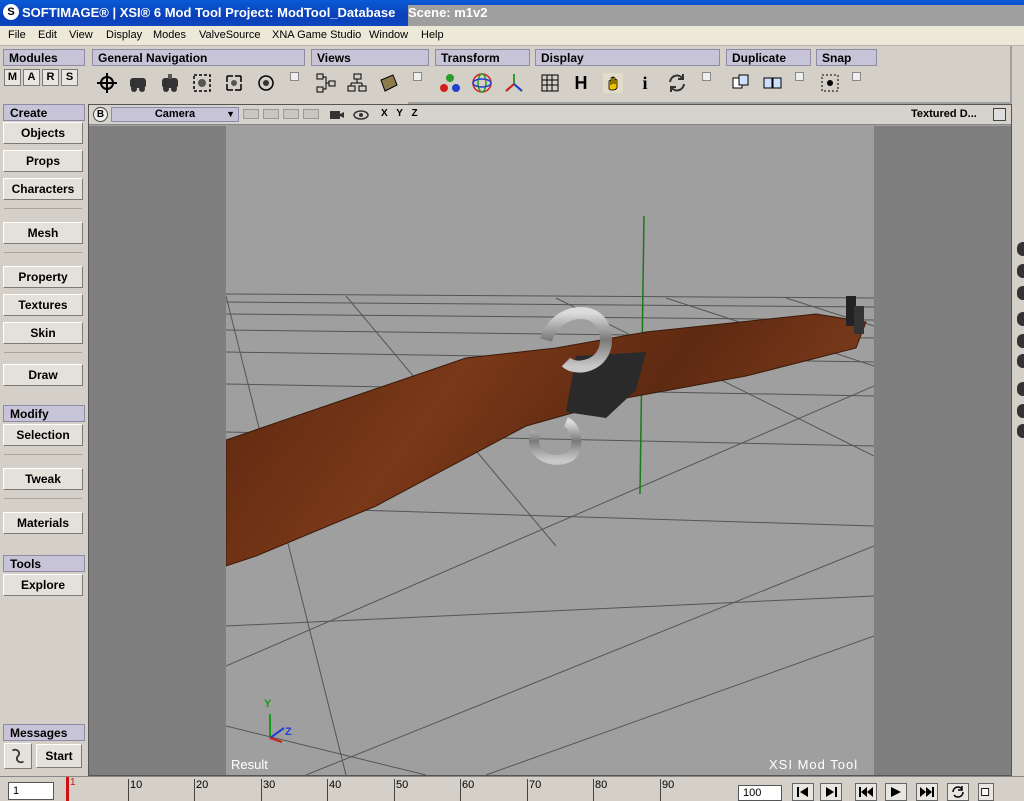 This screenshot has width=1024, height=801. I want to click on pan-icon, so click(138, 83).